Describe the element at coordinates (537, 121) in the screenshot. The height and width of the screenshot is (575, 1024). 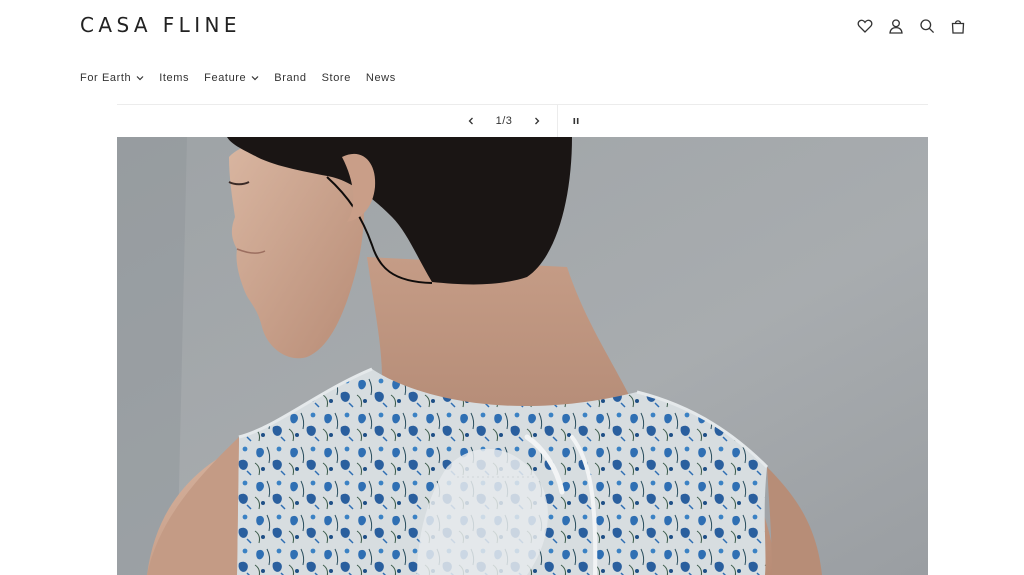
I see `chevron-right-icon` at that location.